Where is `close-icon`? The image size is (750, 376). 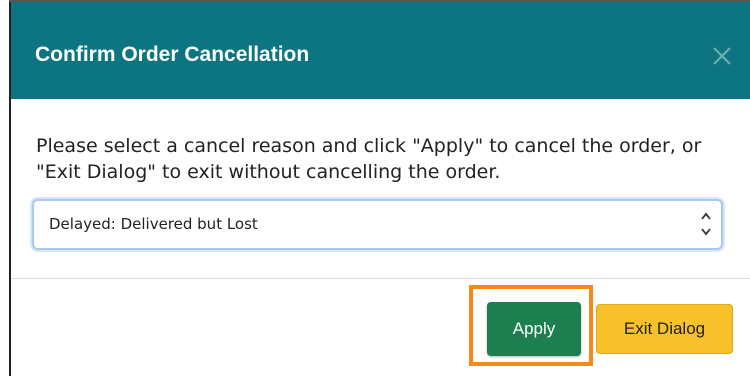
close-icon is located at coordinates (722, 56).